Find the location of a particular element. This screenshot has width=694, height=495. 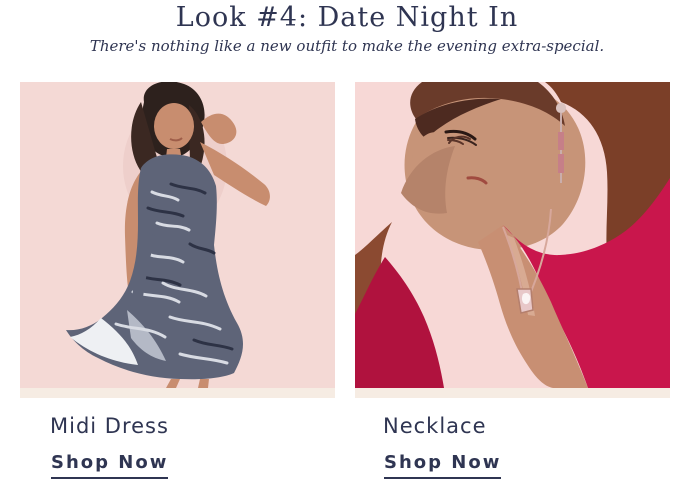

page-title: Look #4: Date Night In is located at coordinates (347, 17).